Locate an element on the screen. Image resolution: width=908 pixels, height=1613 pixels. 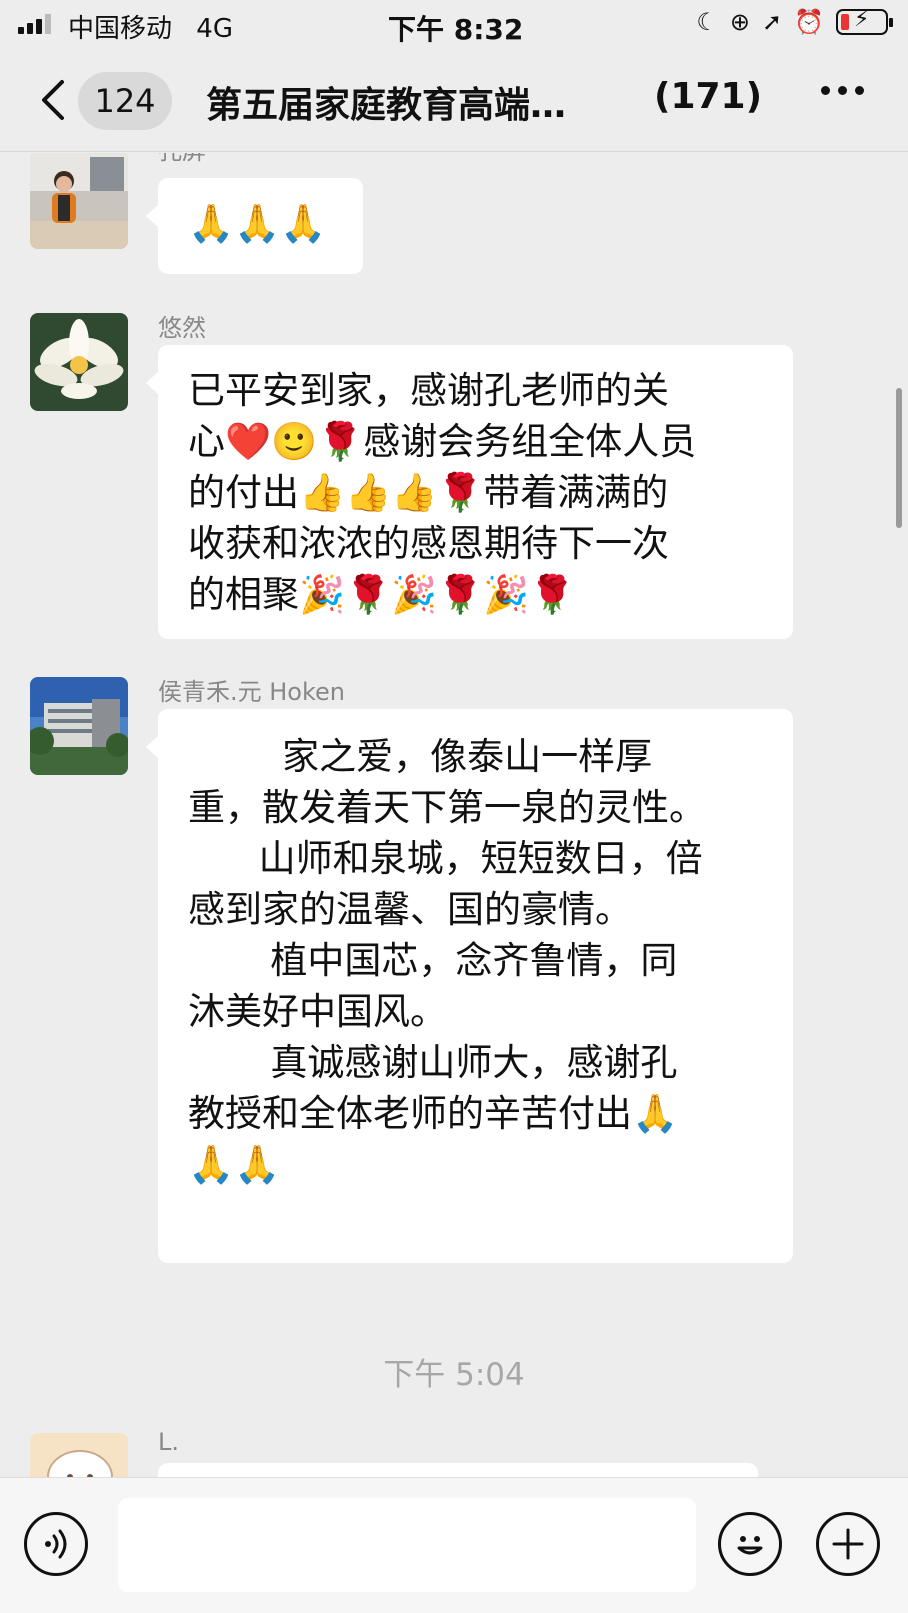
add-button is located at coordinates (848, 1544).